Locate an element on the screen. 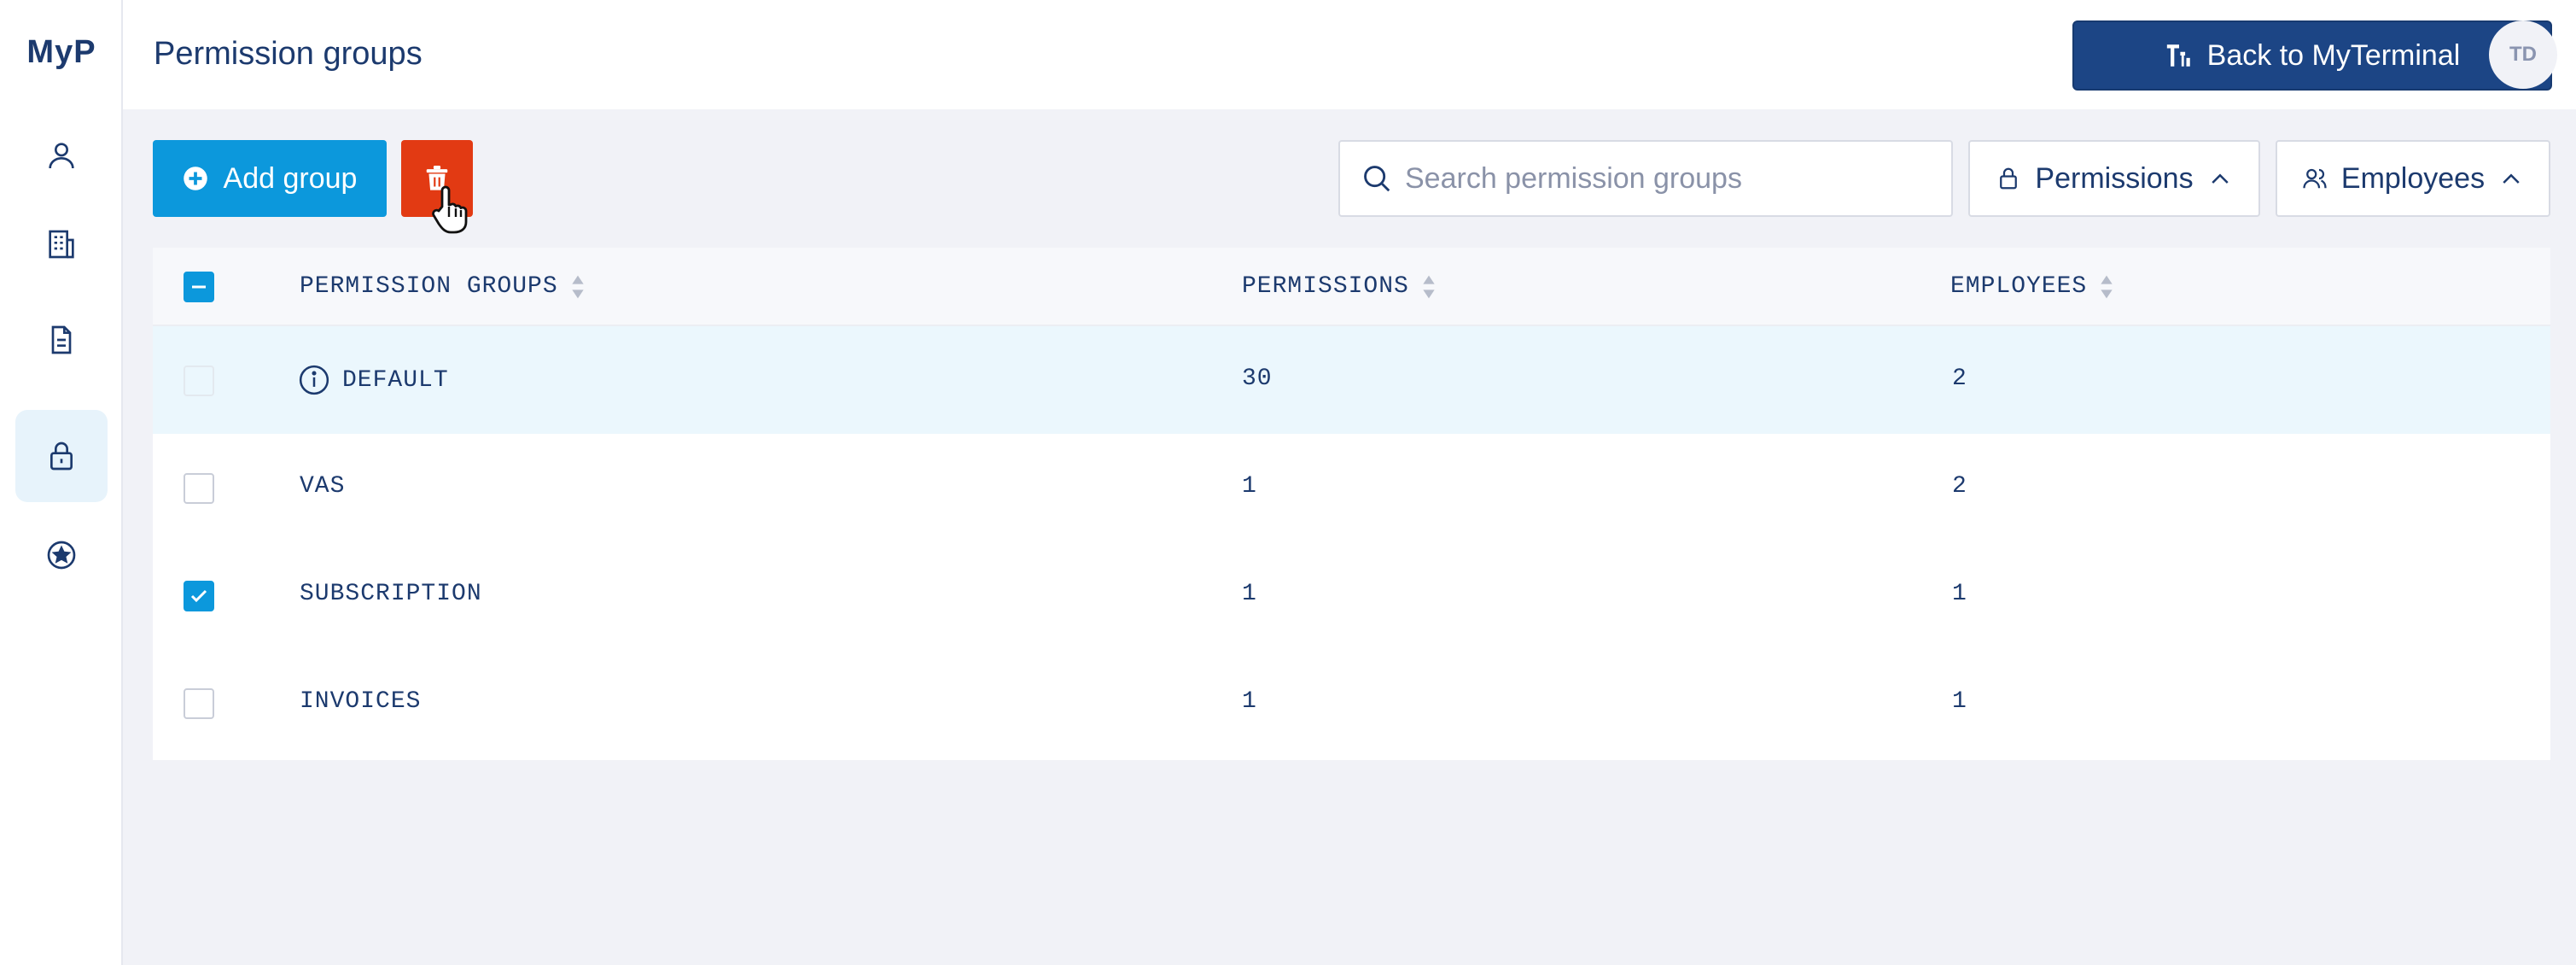 This screenshot has height=965, width=2576. search-box is located at coordinates (1645, 178).